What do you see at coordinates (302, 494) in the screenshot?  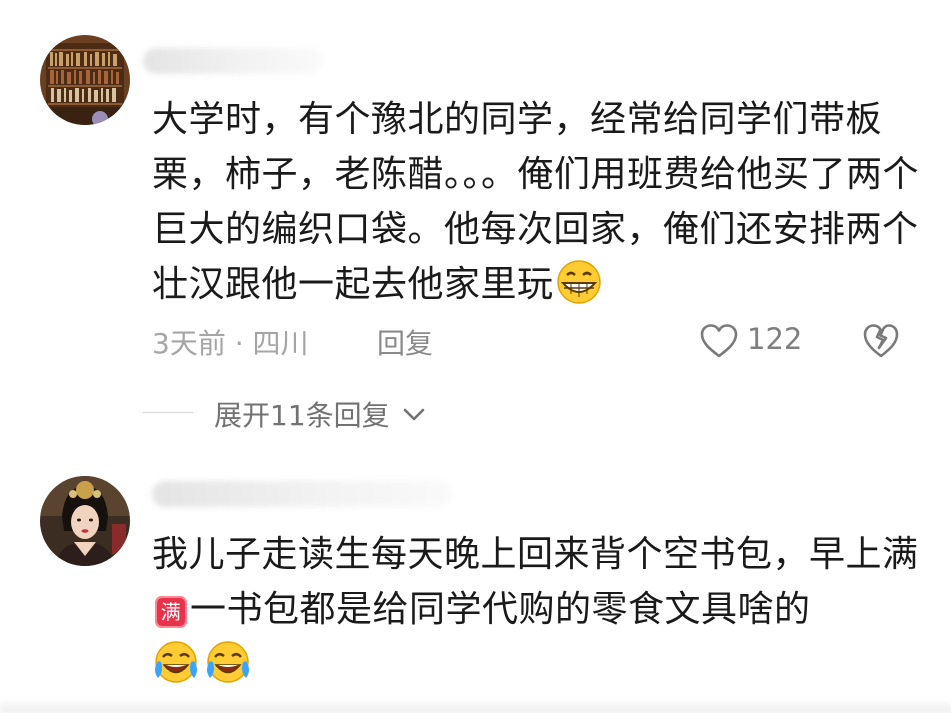 I see `username-blurred` at bounding box center [302, 494].